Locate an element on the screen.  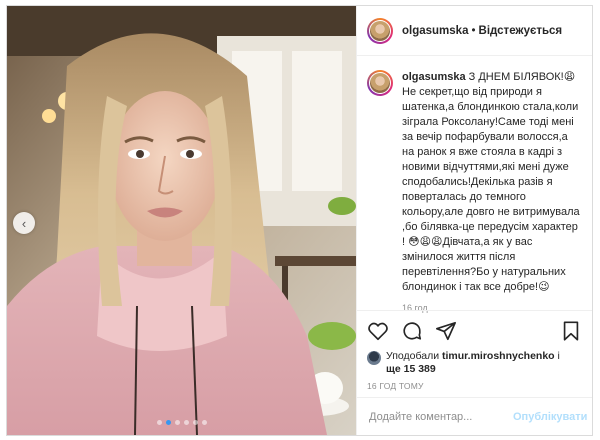
avatar is located at coordinates (380, 30).